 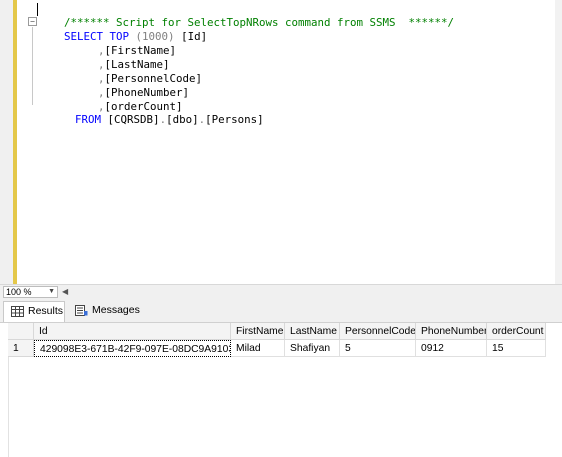 What do you see at coordinates (182, 119) in the screenshot?
I see `sql-schema: [dbo]` at bounding box center [182, 119].